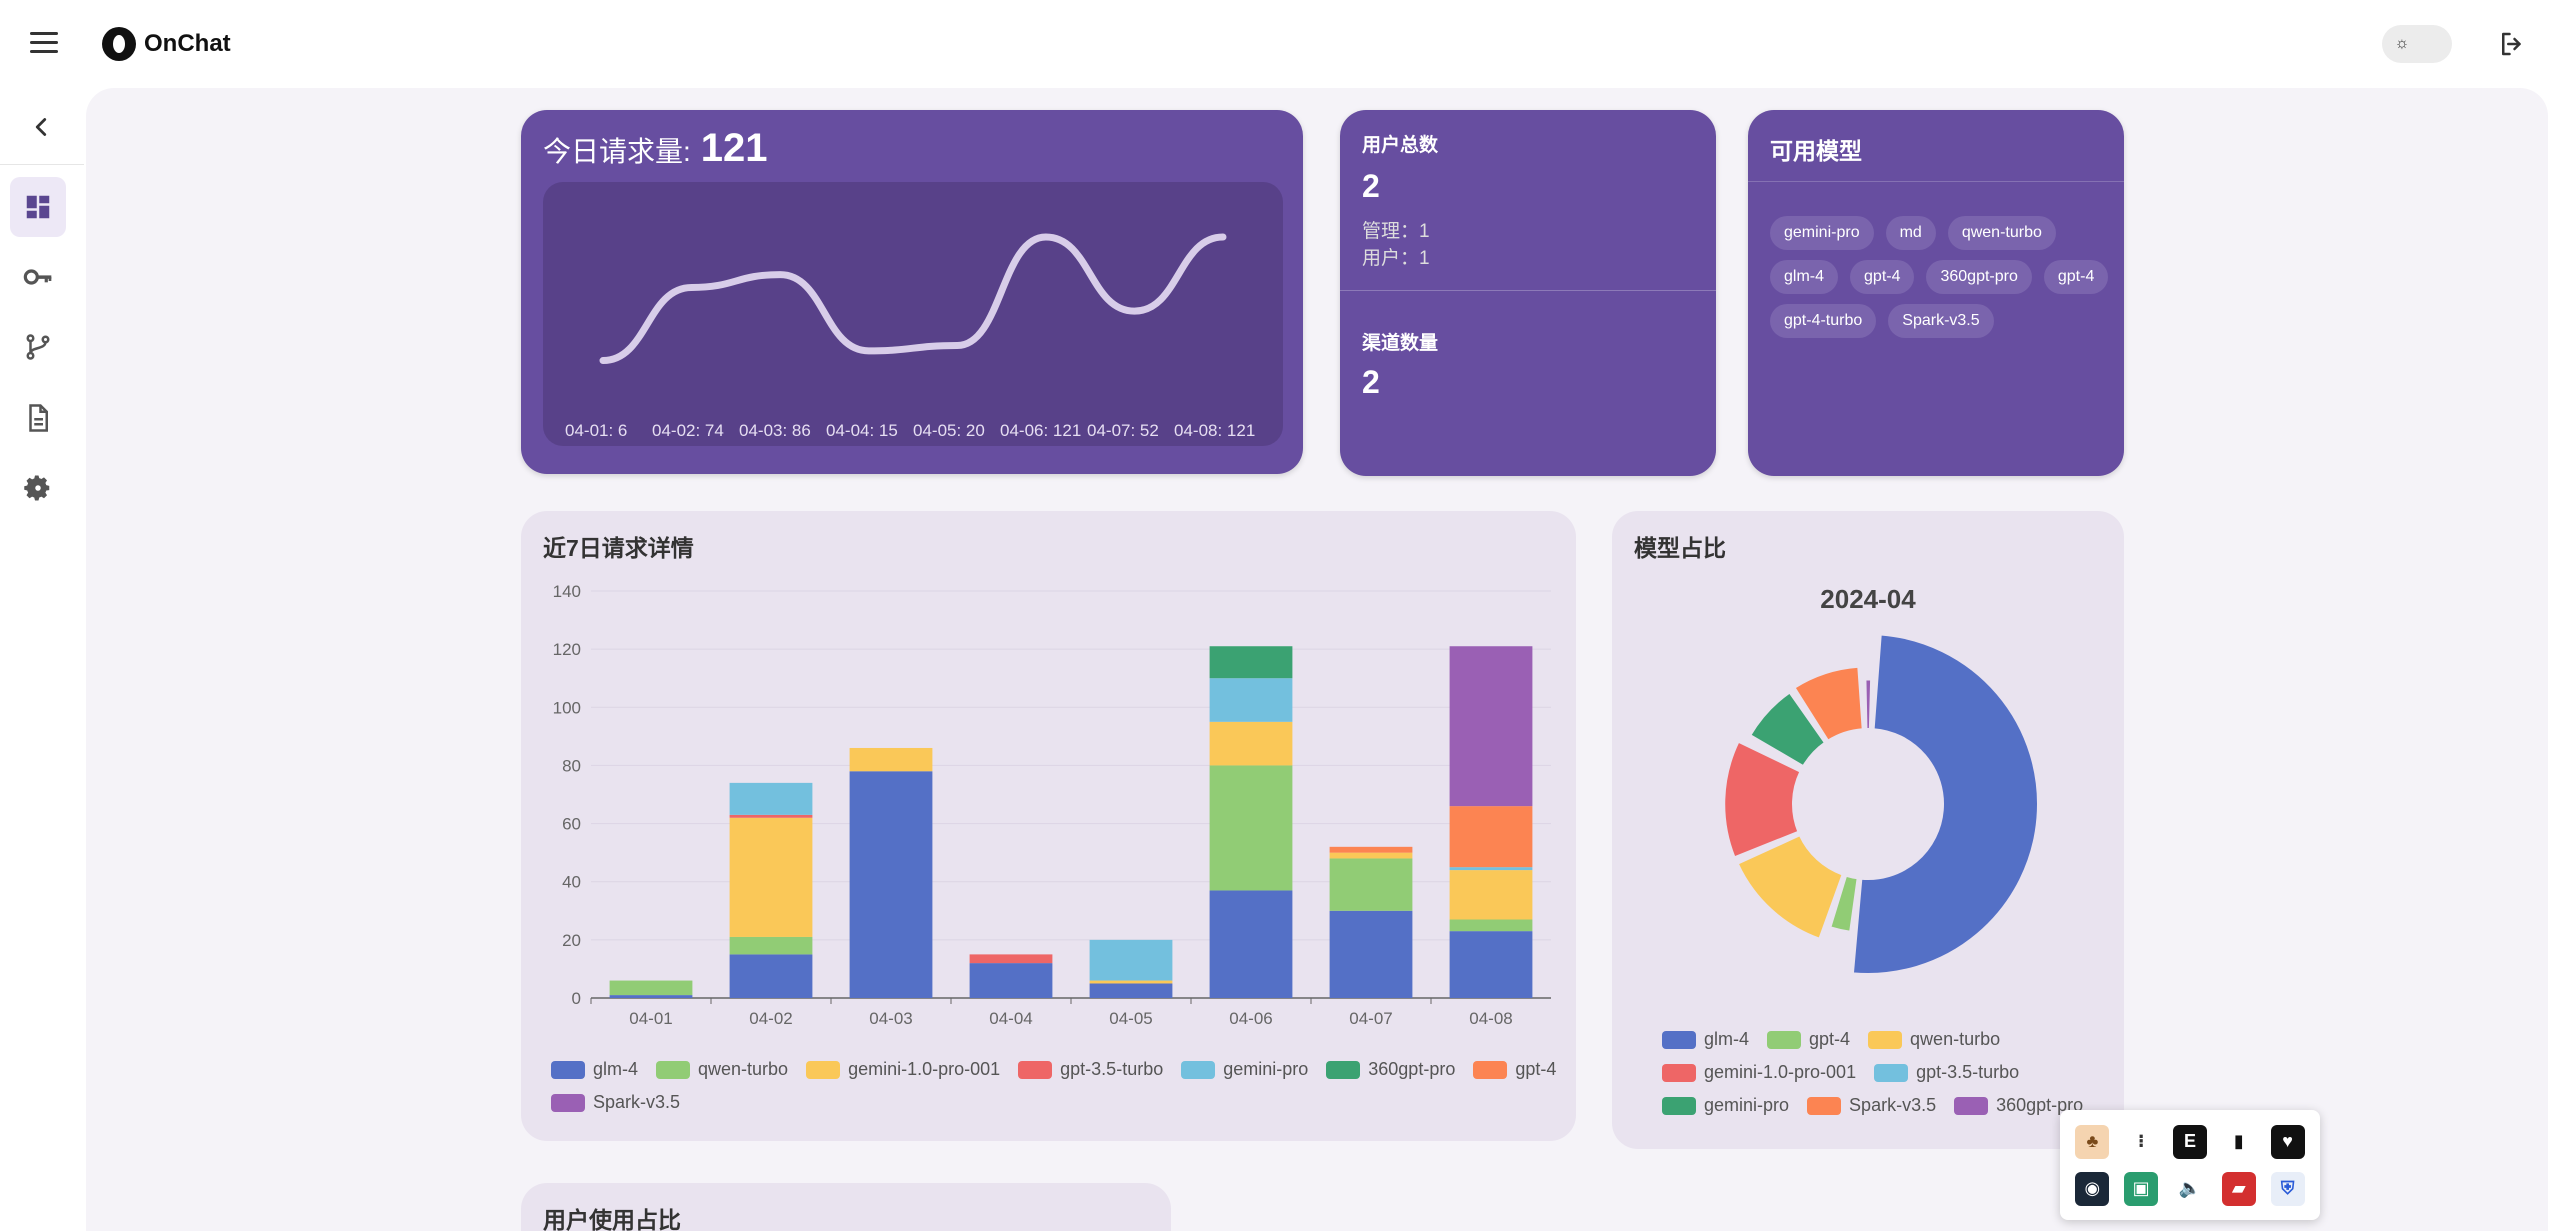  I want to click on chevron-left-icon, so click(41, 127).